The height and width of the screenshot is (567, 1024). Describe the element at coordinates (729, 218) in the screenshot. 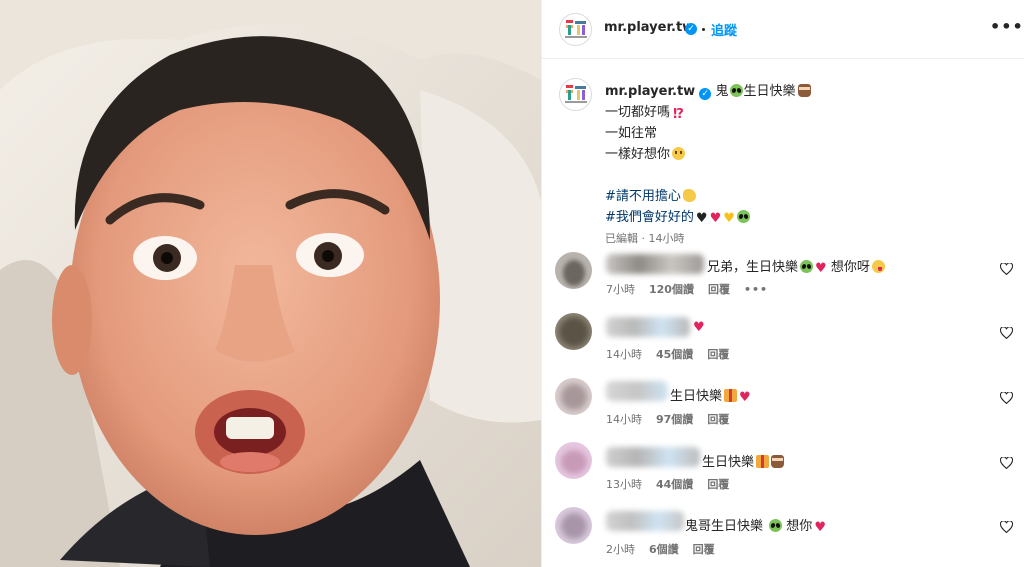

I see `yellow-heart-emoji: ♥` at that location.